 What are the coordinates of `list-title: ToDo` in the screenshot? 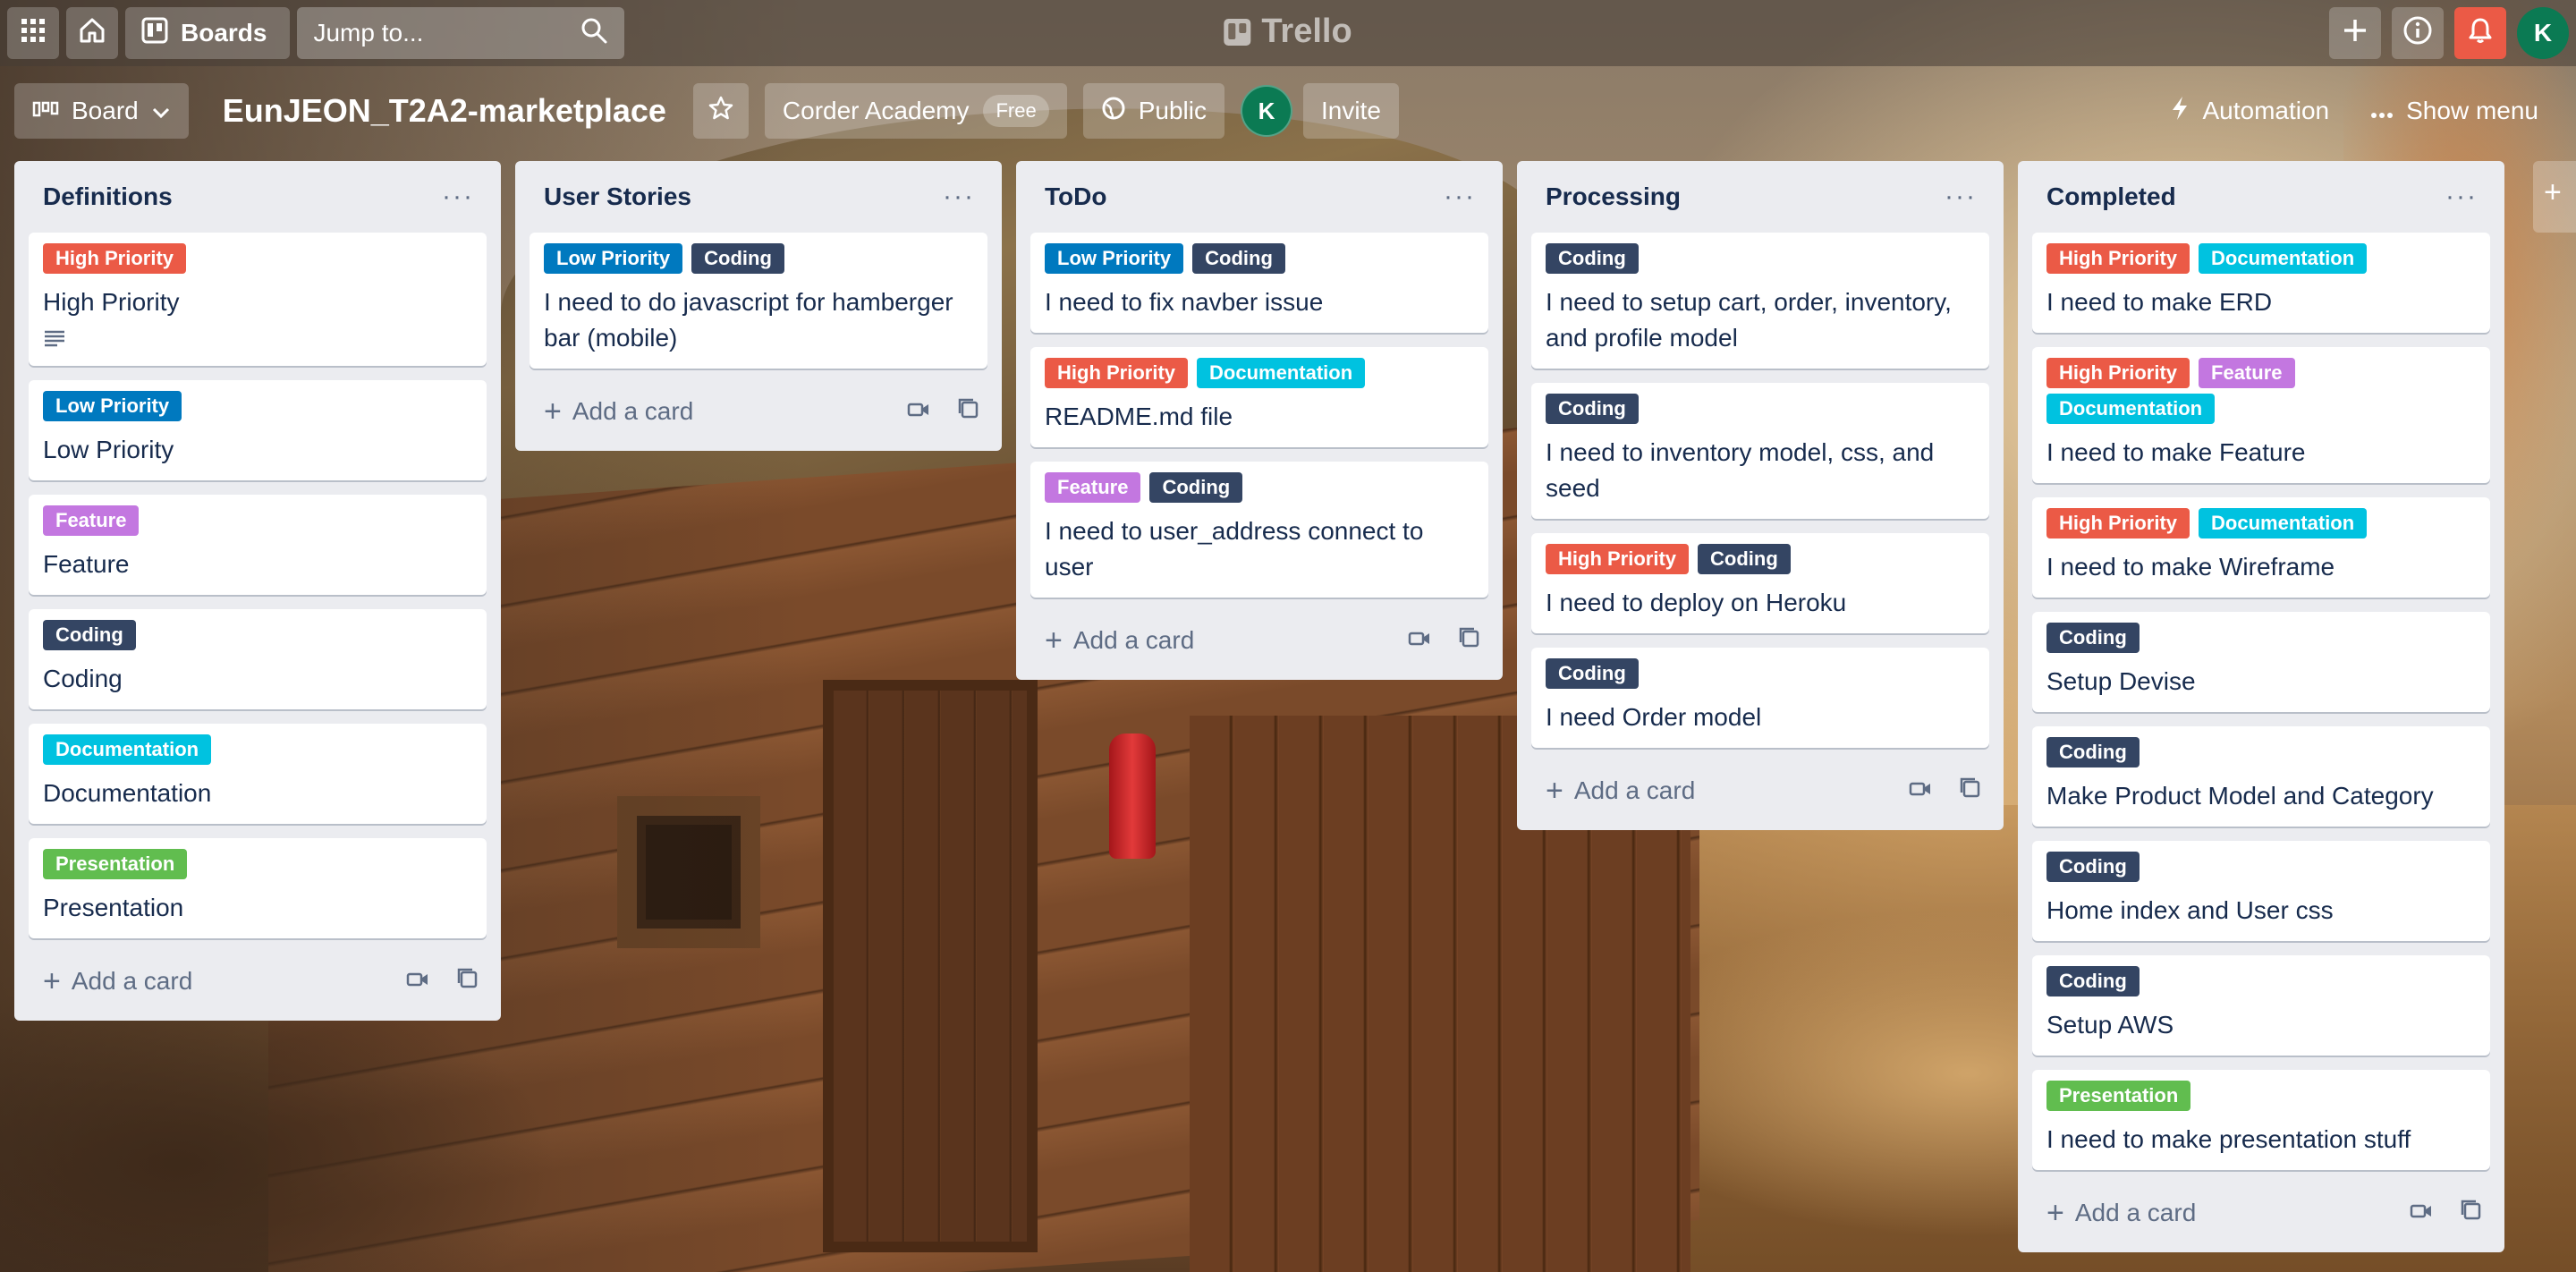 It's located at (1075, 196).